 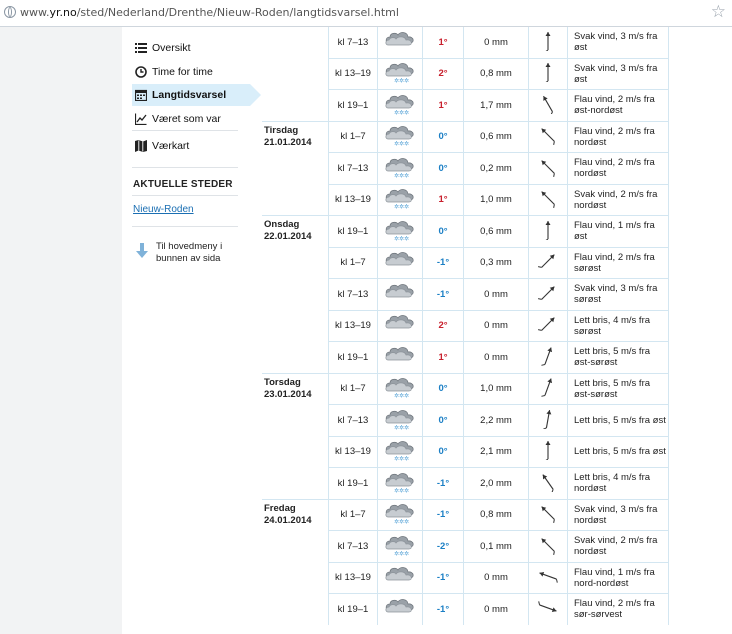 I want to click on day-cell: Fredag 24.01.2014, so click(x=295, y=561).